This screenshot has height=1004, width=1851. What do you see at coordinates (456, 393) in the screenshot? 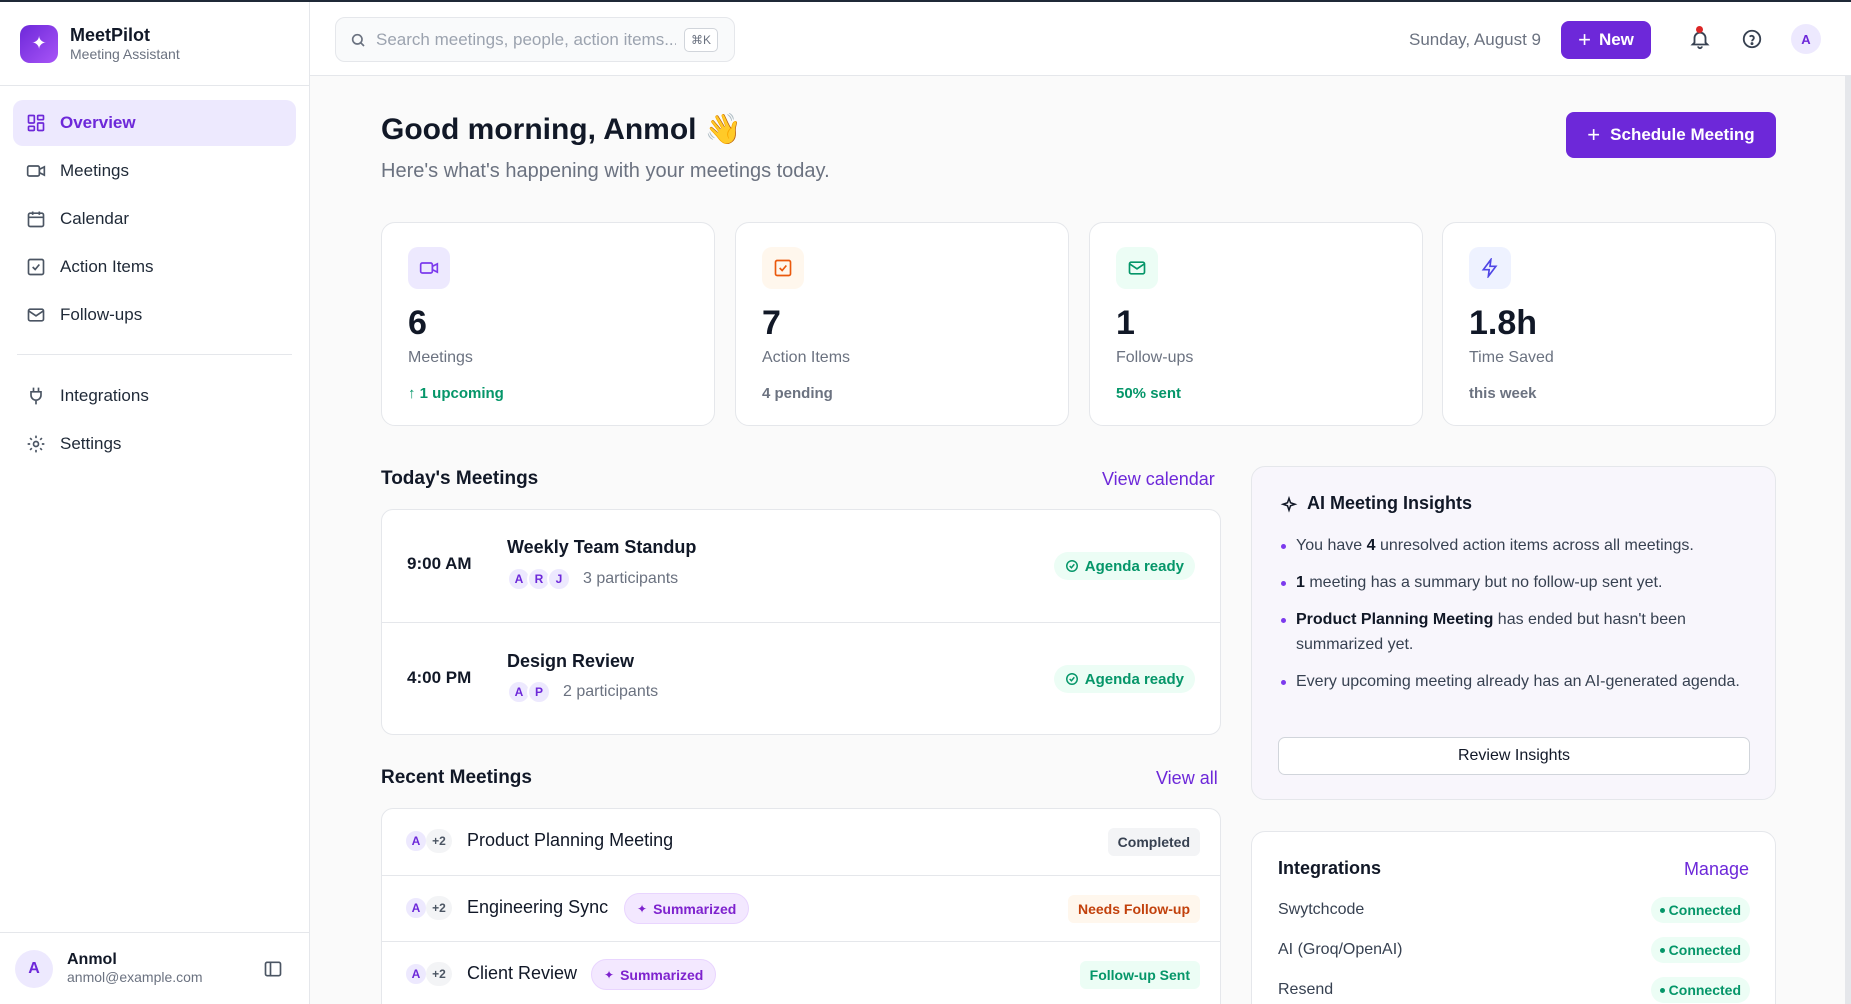
I see `stat-footnote: ↑ 1 upcoming` at bounding box center [456, 393].